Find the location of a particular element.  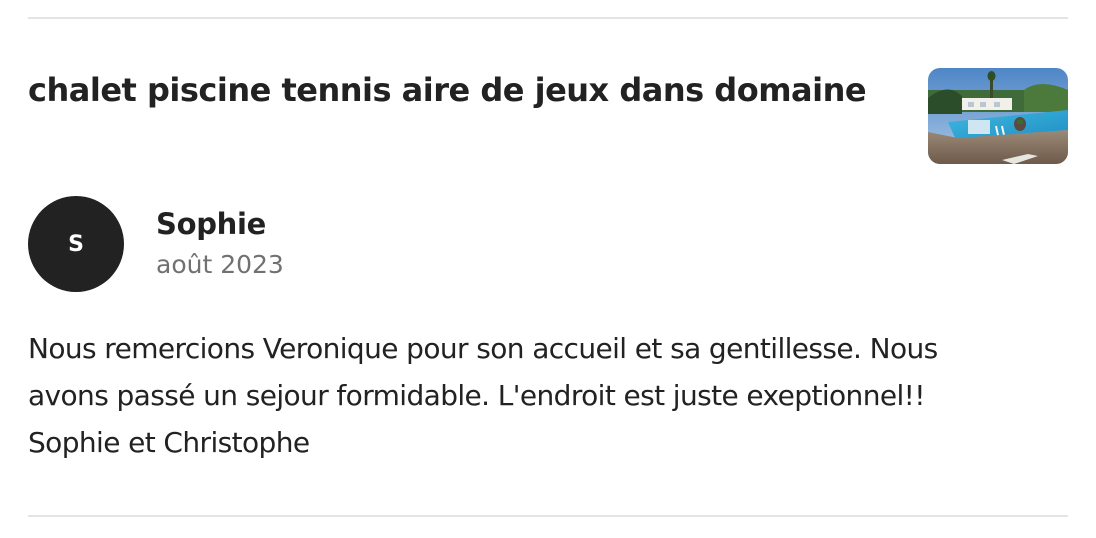

review-text-line: Sophie et Christophe is located at coordinates (169, 442).